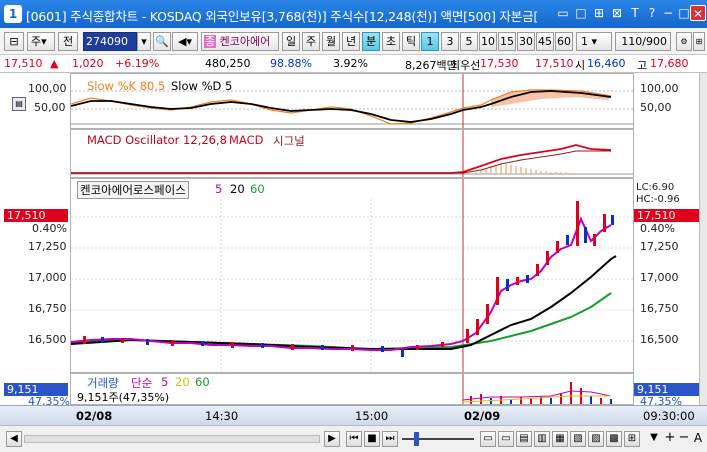 This screenshot has height=452, width=707. What do you see at coordinates (331, 41) in the screenshot?
I see `period-month-button: 월` at bounding box center [331, 41].